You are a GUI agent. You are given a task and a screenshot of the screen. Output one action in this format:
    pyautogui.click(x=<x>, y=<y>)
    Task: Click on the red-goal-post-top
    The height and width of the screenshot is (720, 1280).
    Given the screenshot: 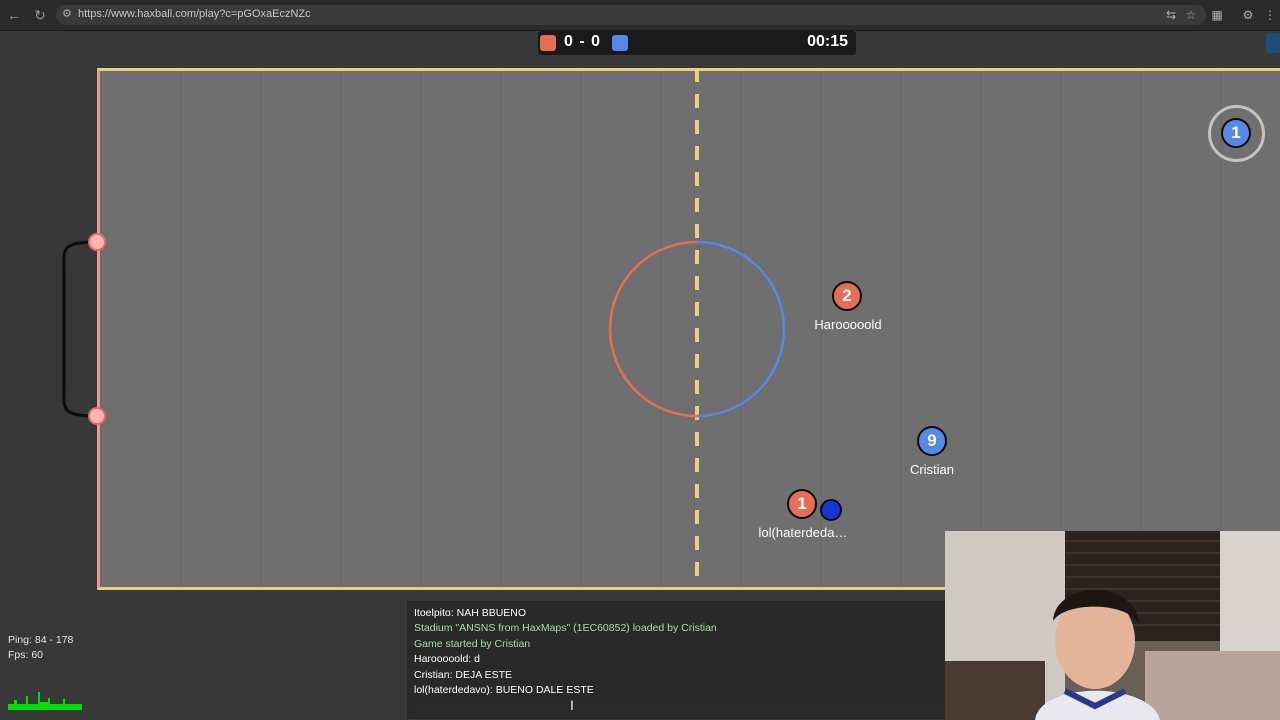 What is the action you would take?
    pyautogui.click(x=97, y=242)
    